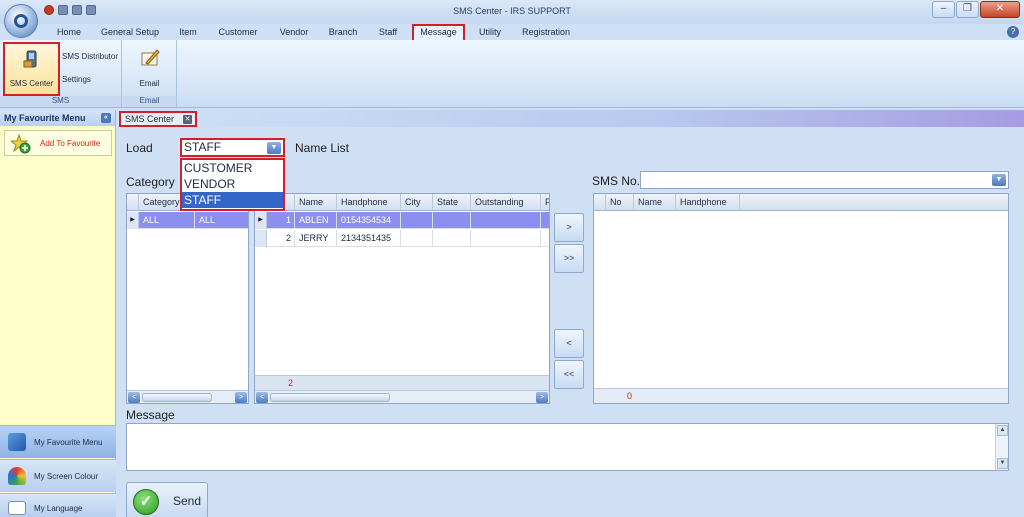 Image resolution: width=1024 pixels, height=517 pixels. Describe the element at coordinates (90, 56) in the screenshot. I see `sms-distributor-button: SMS Distributor` at that location.